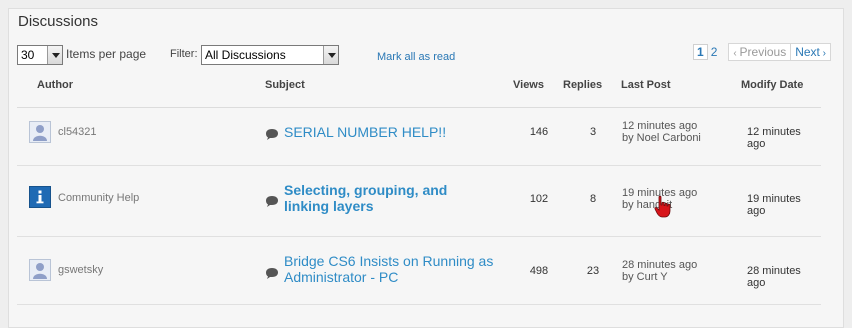 Image resolution: width=852 pixels, height=328 pixels. I want to click on views-count: 498, so click(539, 271).